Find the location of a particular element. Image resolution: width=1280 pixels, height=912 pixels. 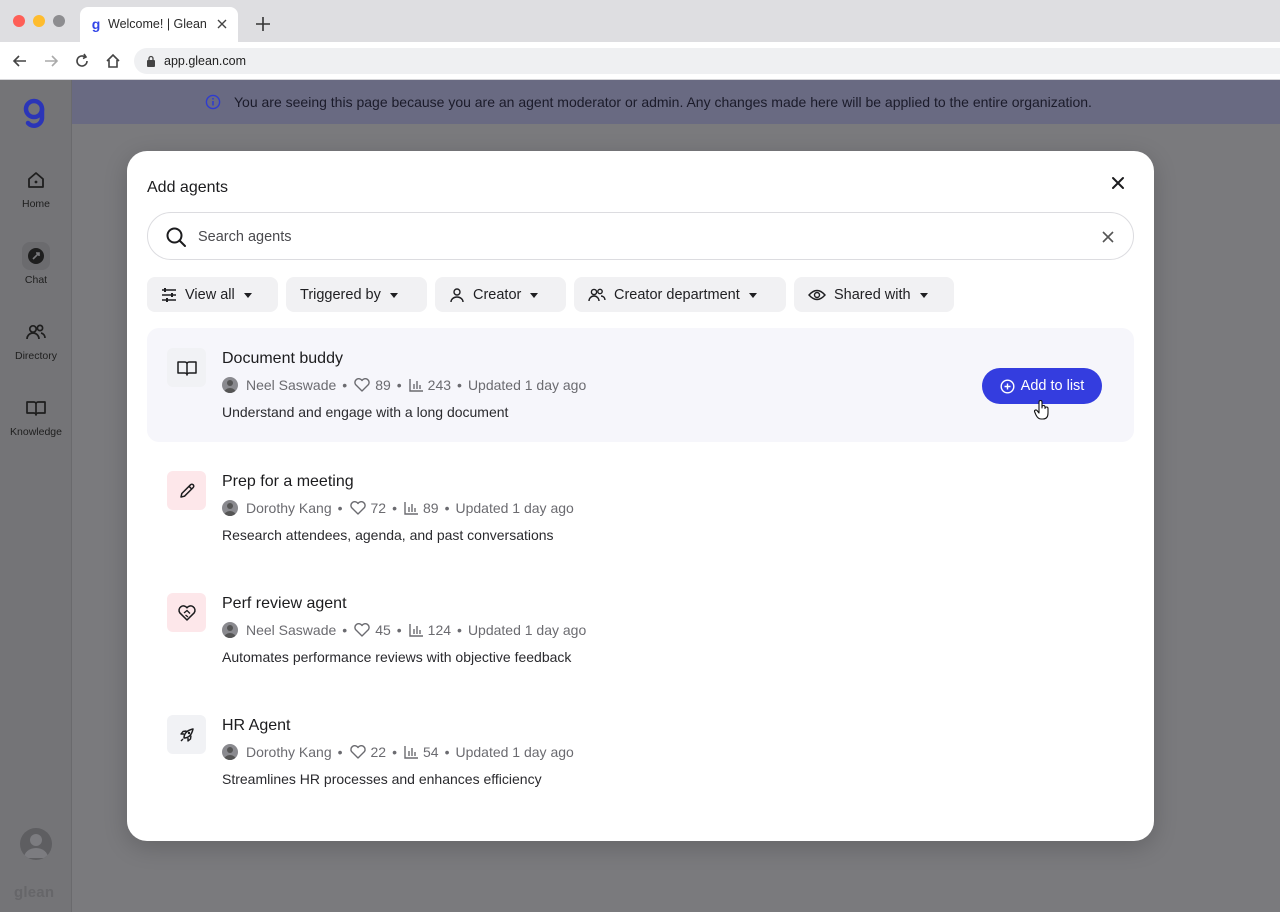

glean-wordmark: glean is located at coordinates (34, 892).